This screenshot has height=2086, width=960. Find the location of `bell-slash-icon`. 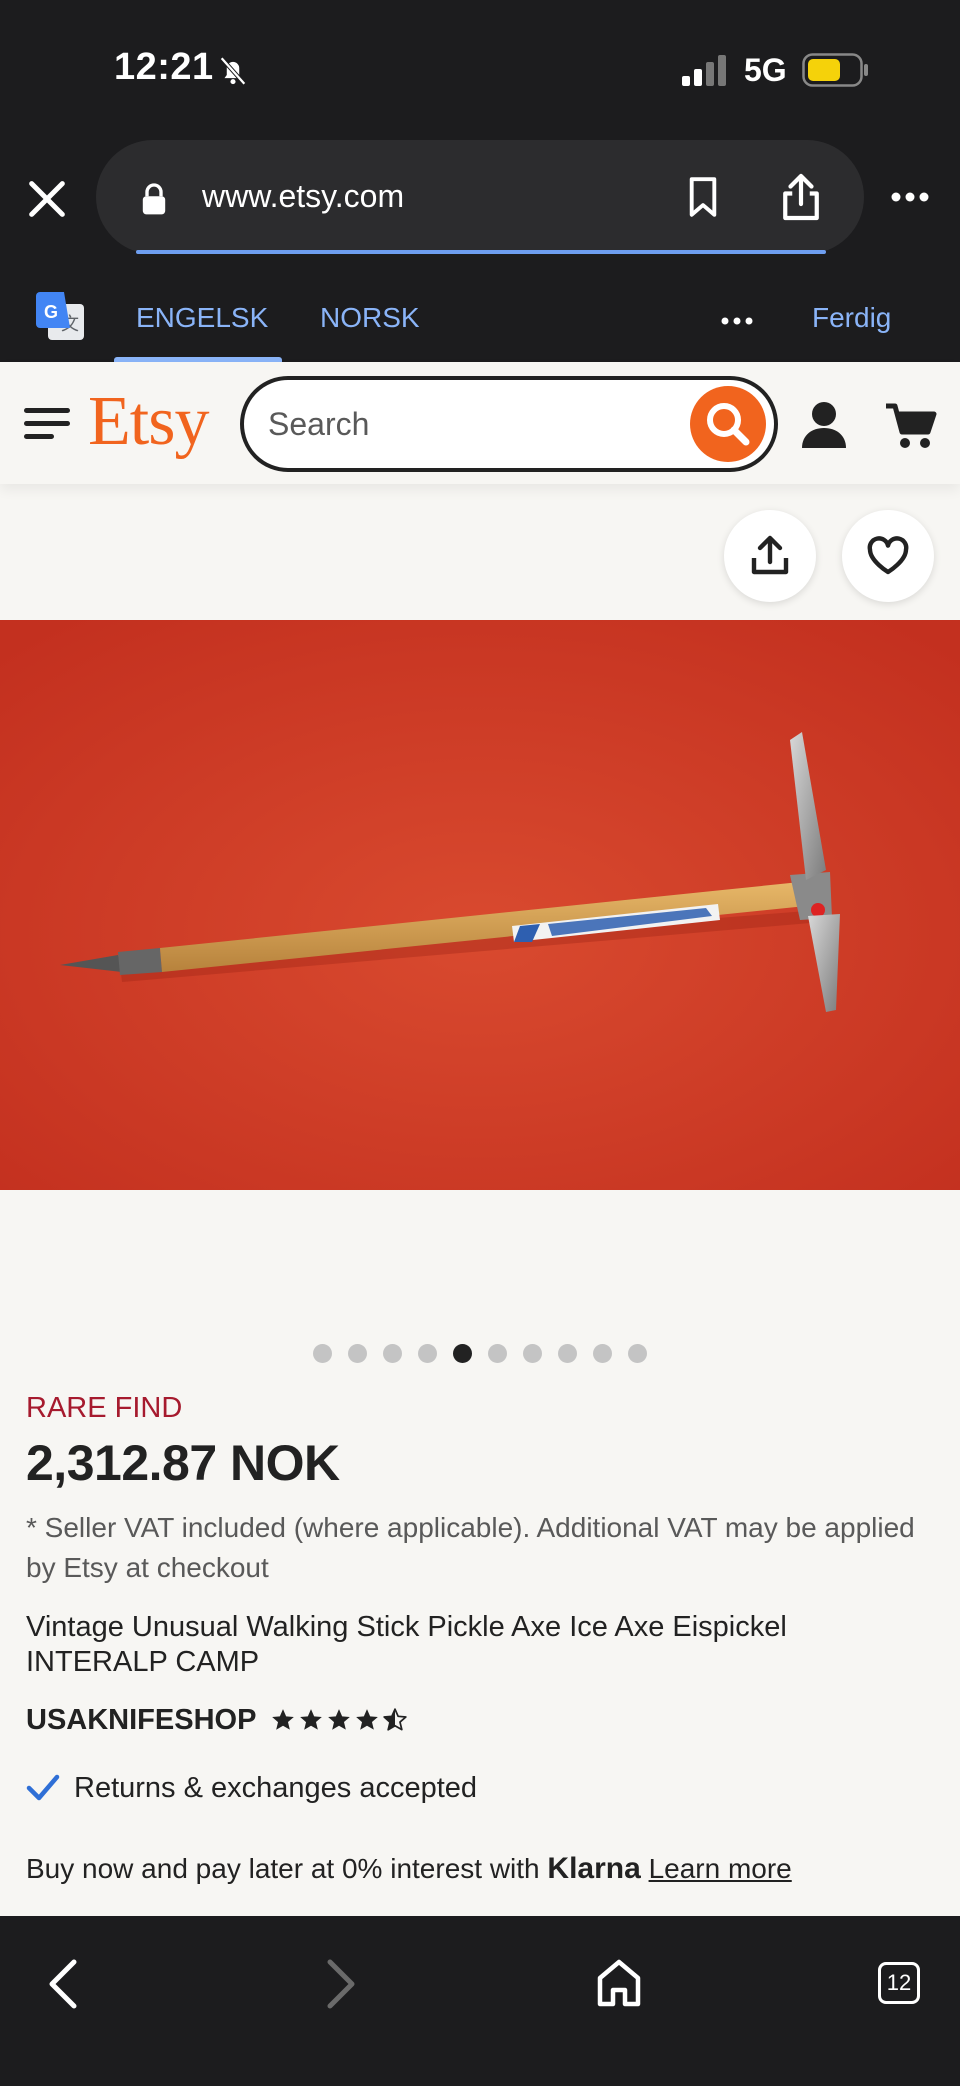

bell-slash-icon is located at coordinates (233, 71).